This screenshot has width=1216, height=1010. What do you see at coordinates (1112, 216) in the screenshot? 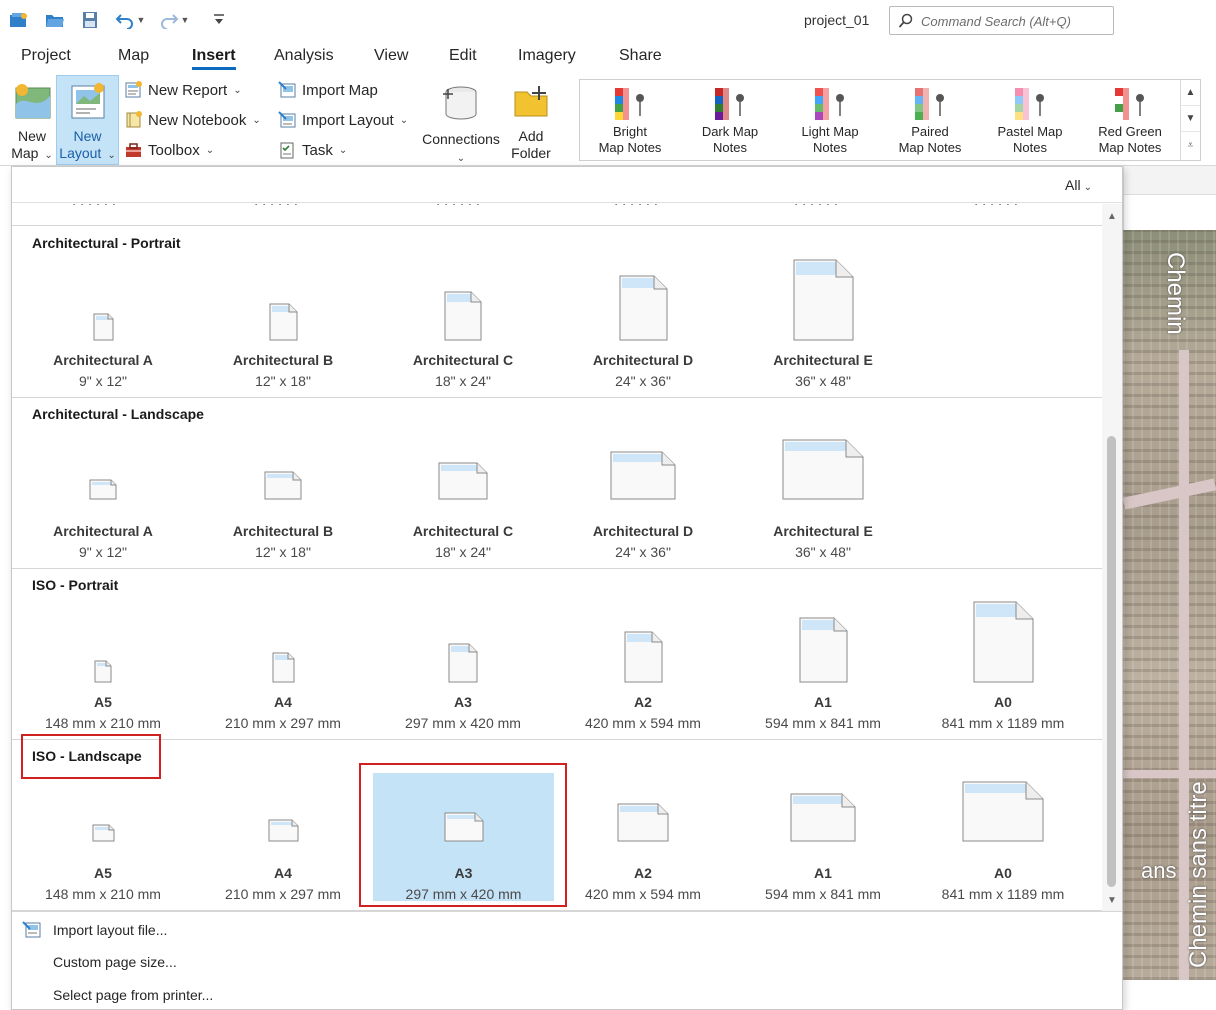
I see `scroll-up-icon: ▲` at bounding box center [1112, 216].